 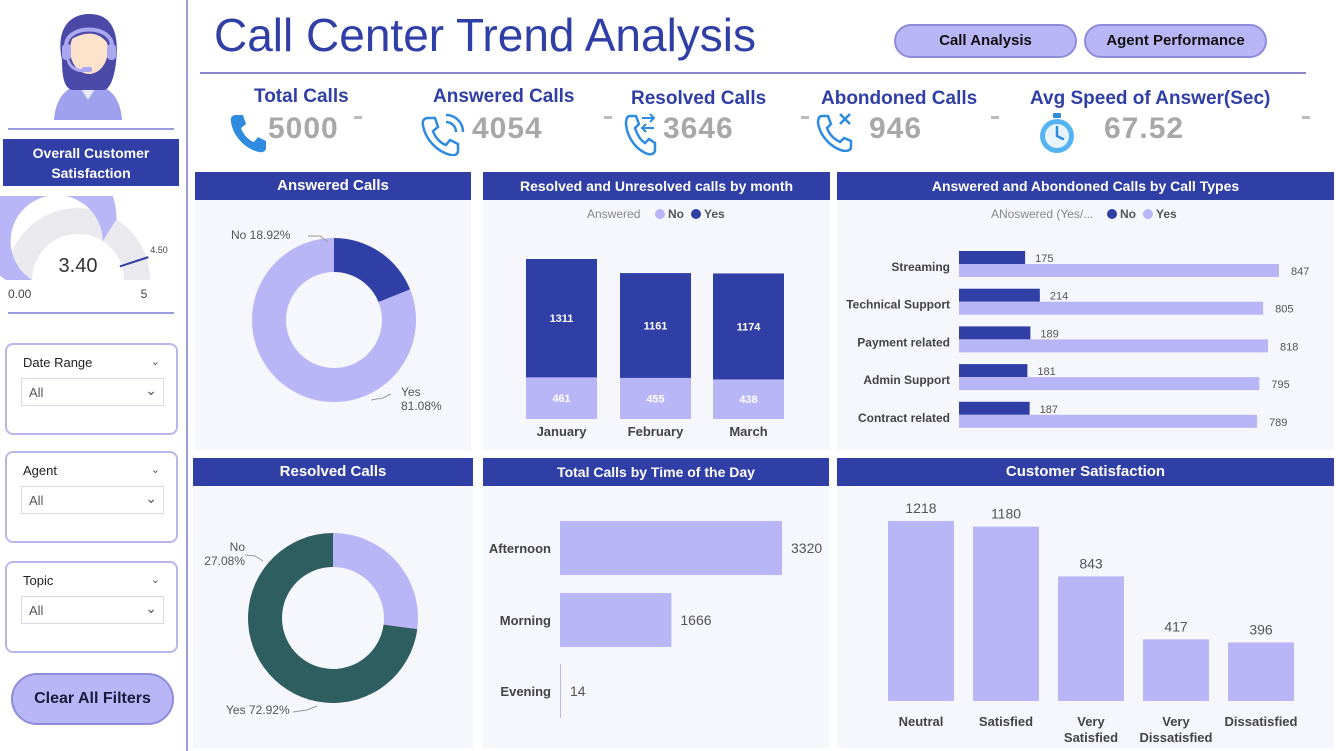 I want to click on kpi-avg-speed-title: Avg Speed of Answer(Sec), so click(x=1150, y=98).